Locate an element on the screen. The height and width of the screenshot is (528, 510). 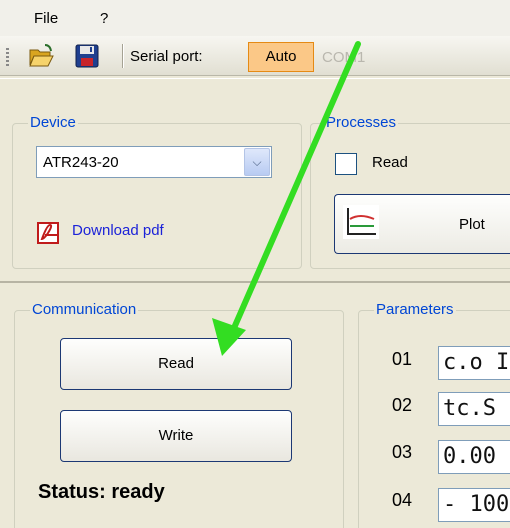
device-group-title: Device is located at coordinates (53, 122).